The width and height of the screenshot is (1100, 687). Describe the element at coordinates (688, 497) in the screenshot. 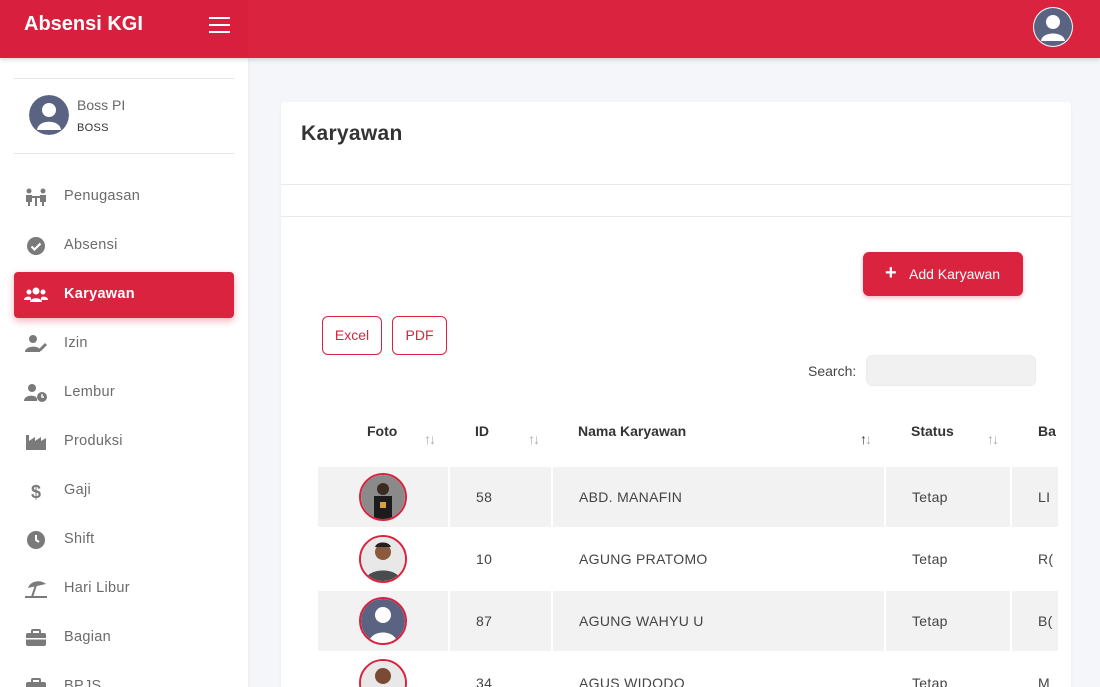

I see `table-row: 58 ABD. MANAFIN Tetap LI` at that location.